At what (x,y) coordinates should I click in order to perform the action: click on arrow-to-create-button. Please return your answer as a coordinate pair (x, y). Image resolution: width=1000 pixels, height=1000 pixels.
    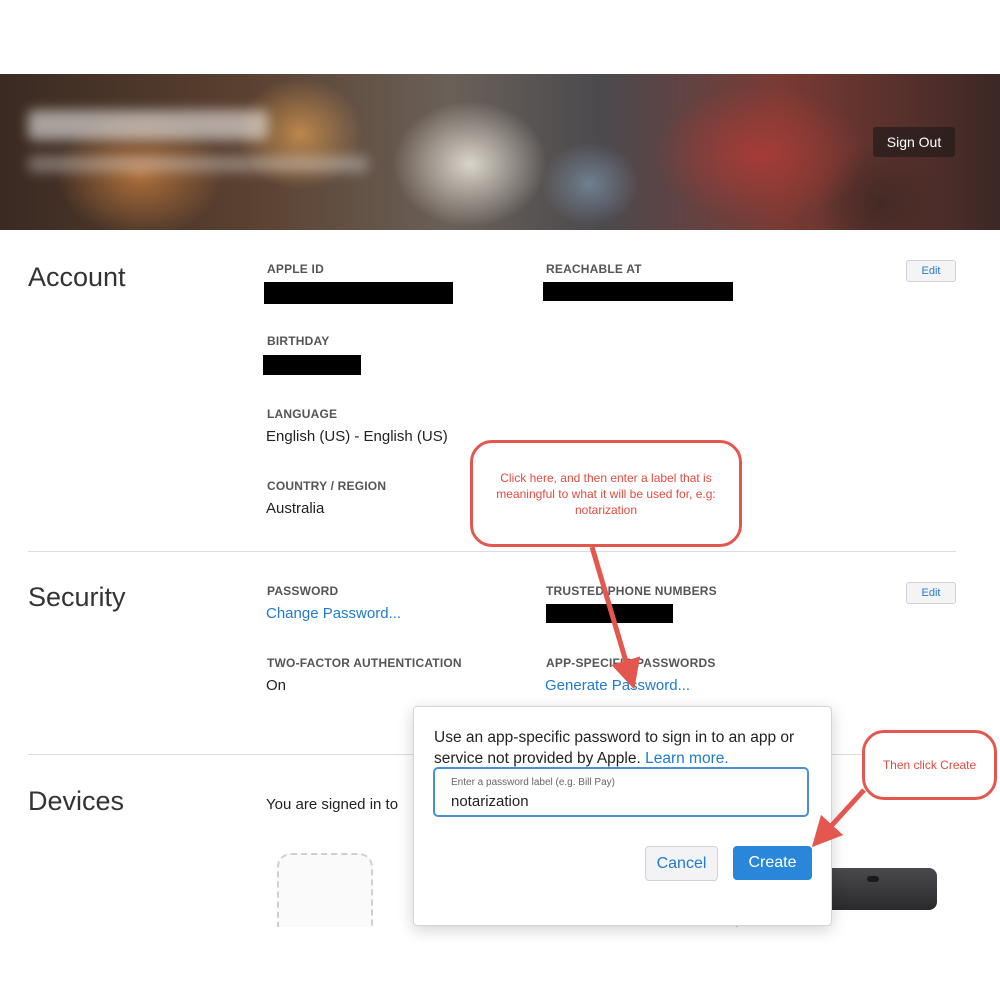
    Looking at the image, I should click on (838, 818).